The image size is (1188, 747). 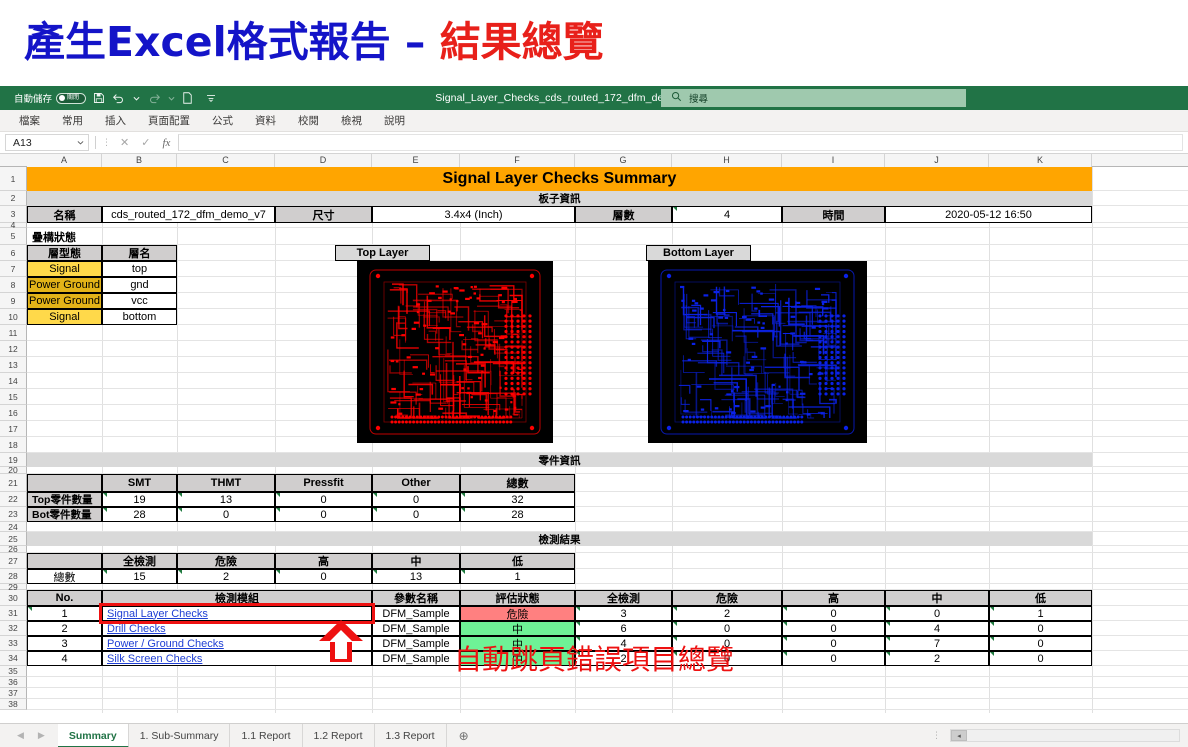 I want to click on row-header-35: 35, so click(x=13, y=671).